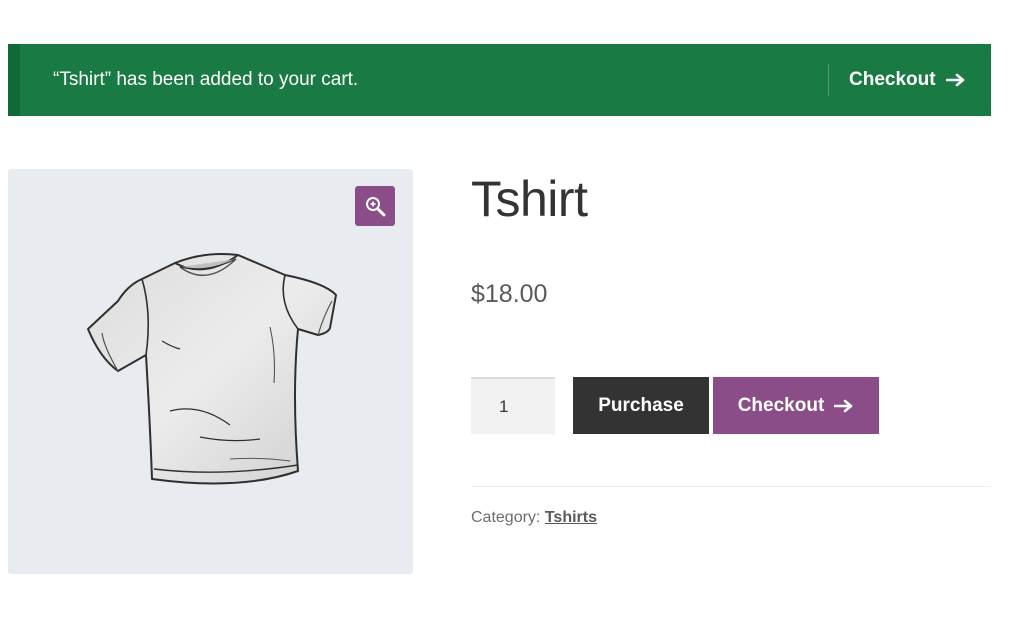 Image resolution: width=1009 pixels, height=623 pixels. Describe the element at coordinates (641, 405) in the screenshot. I see `purchase-button: Purchase` at that location.